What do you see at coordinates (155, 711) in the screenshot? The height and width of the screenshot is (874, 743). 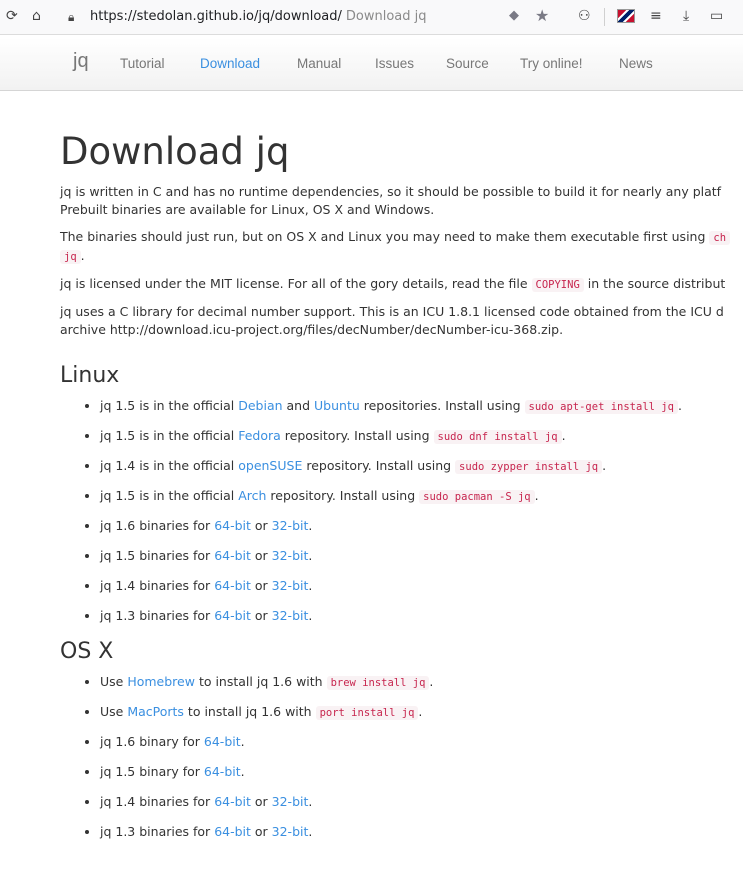 I see `macports-link: MacPorts` at bounding box center [155, 711].